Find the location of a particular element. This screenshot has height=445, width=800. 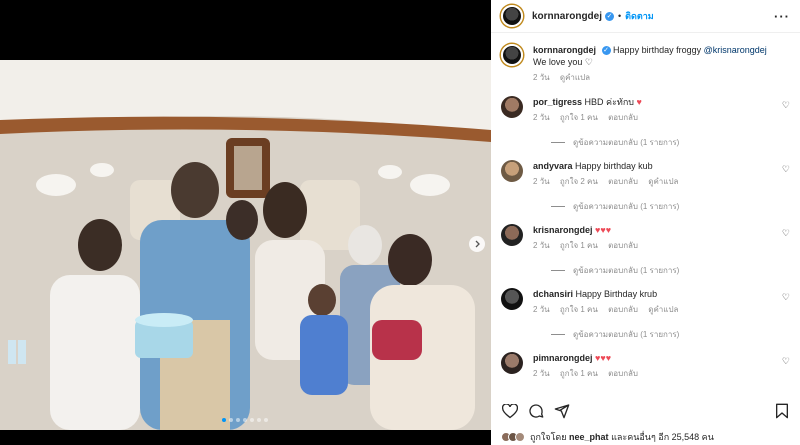

like-button is located at coordinates (509, 411).